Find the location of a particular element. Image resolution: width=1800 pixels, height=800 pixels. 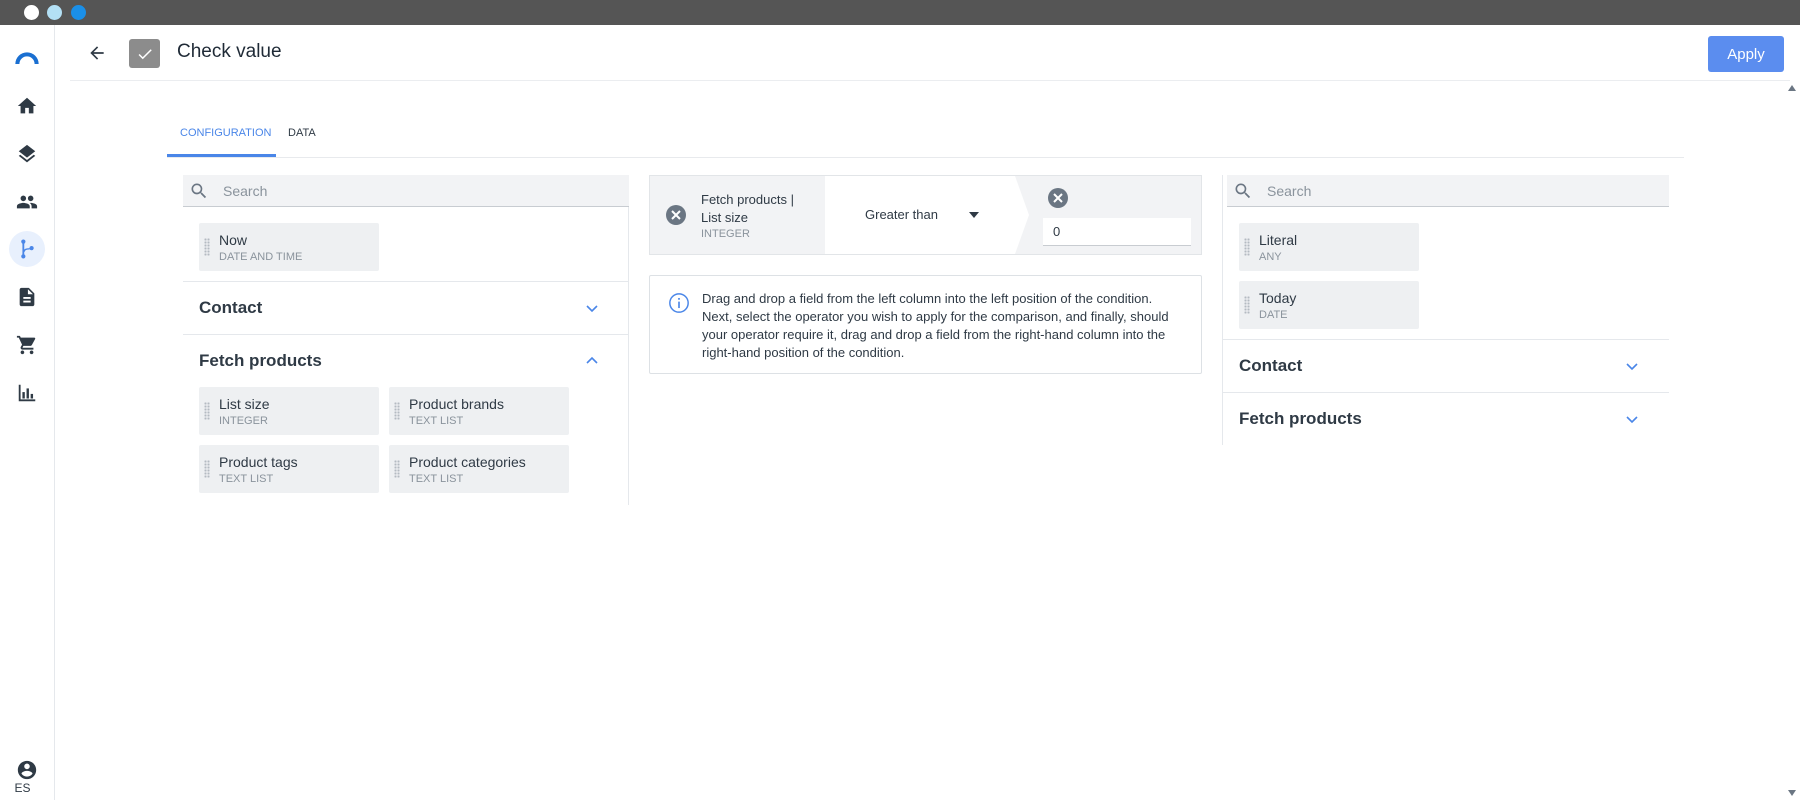

right-operand-value-input is located at coordinates (1117, 232).